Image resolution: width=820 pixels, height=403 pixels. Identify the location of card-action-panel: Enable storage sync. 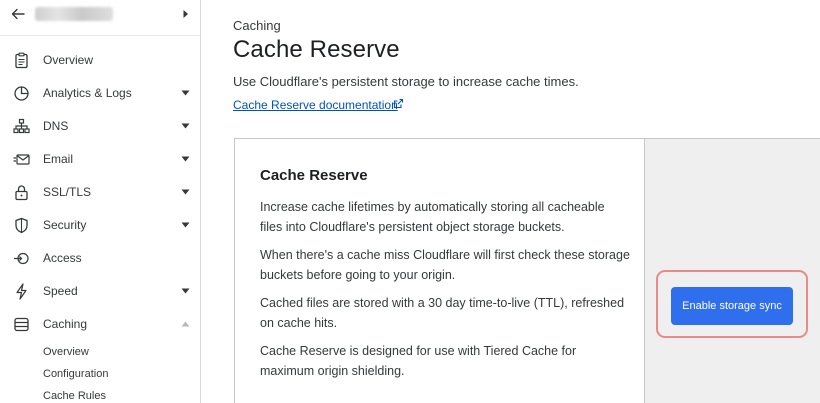
(732, 271).